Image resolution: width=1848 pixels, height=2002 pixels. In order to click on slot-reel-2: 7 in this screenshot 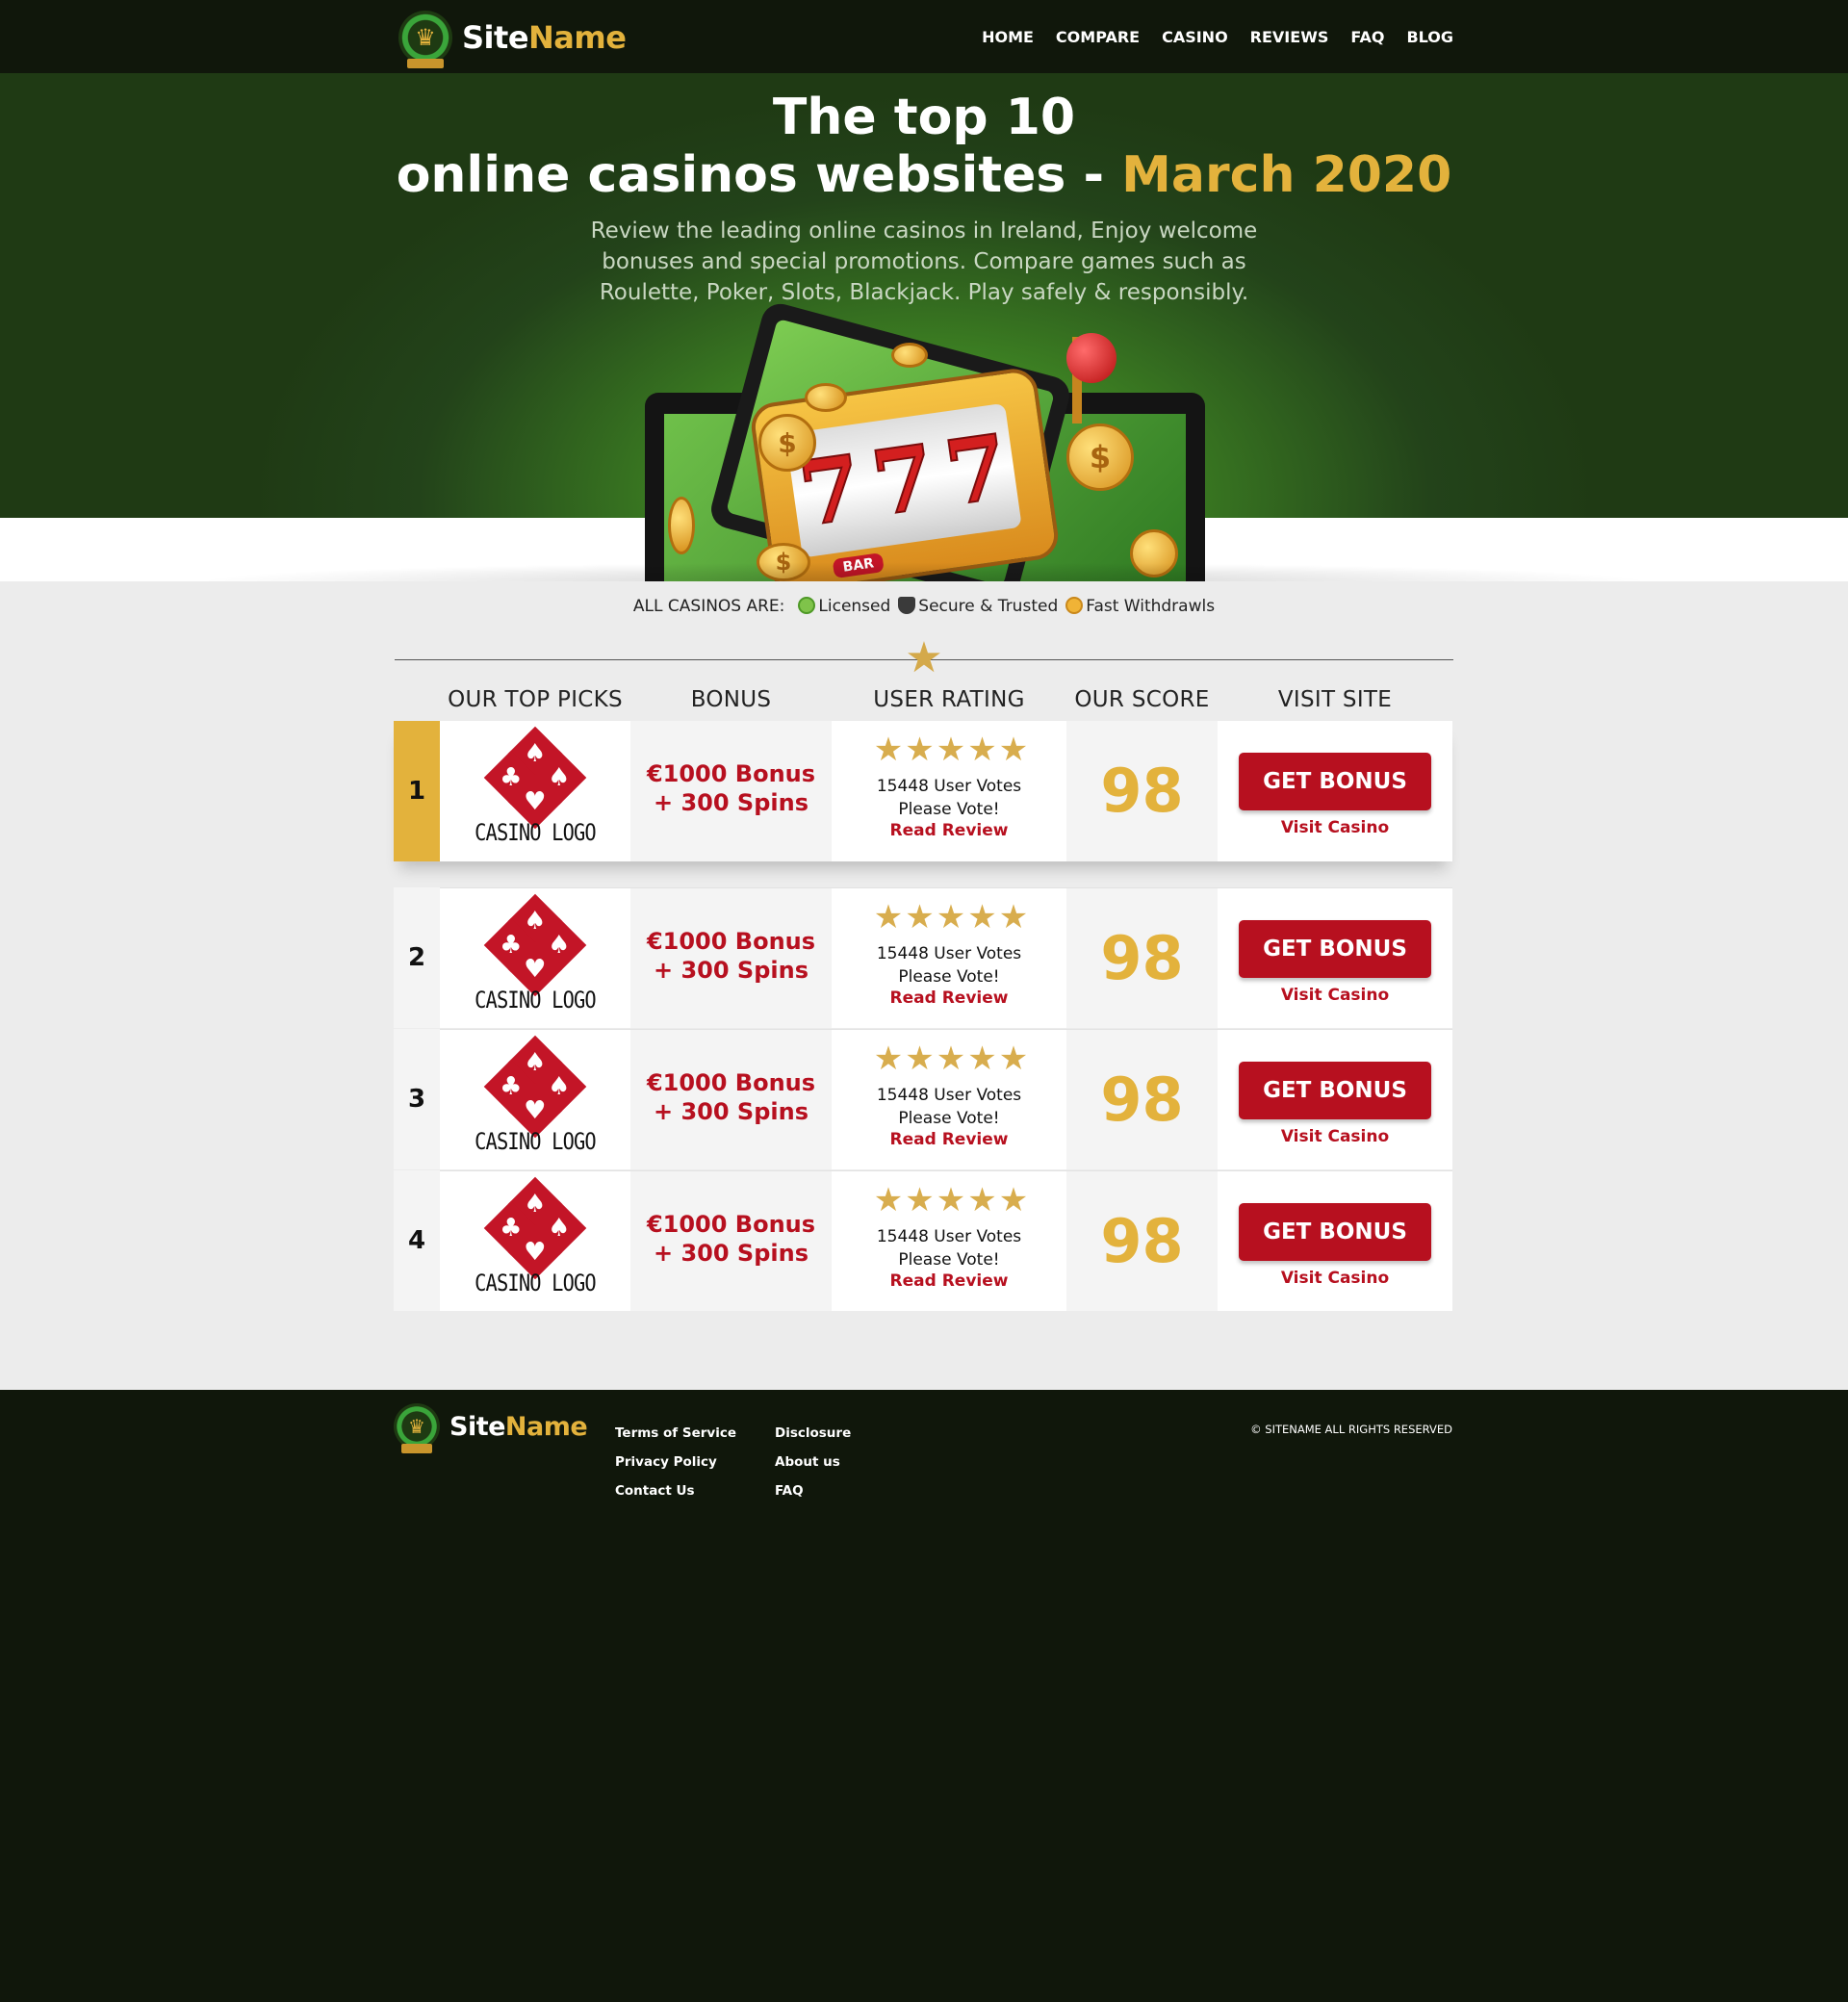, I will do `click(903, 480)`.